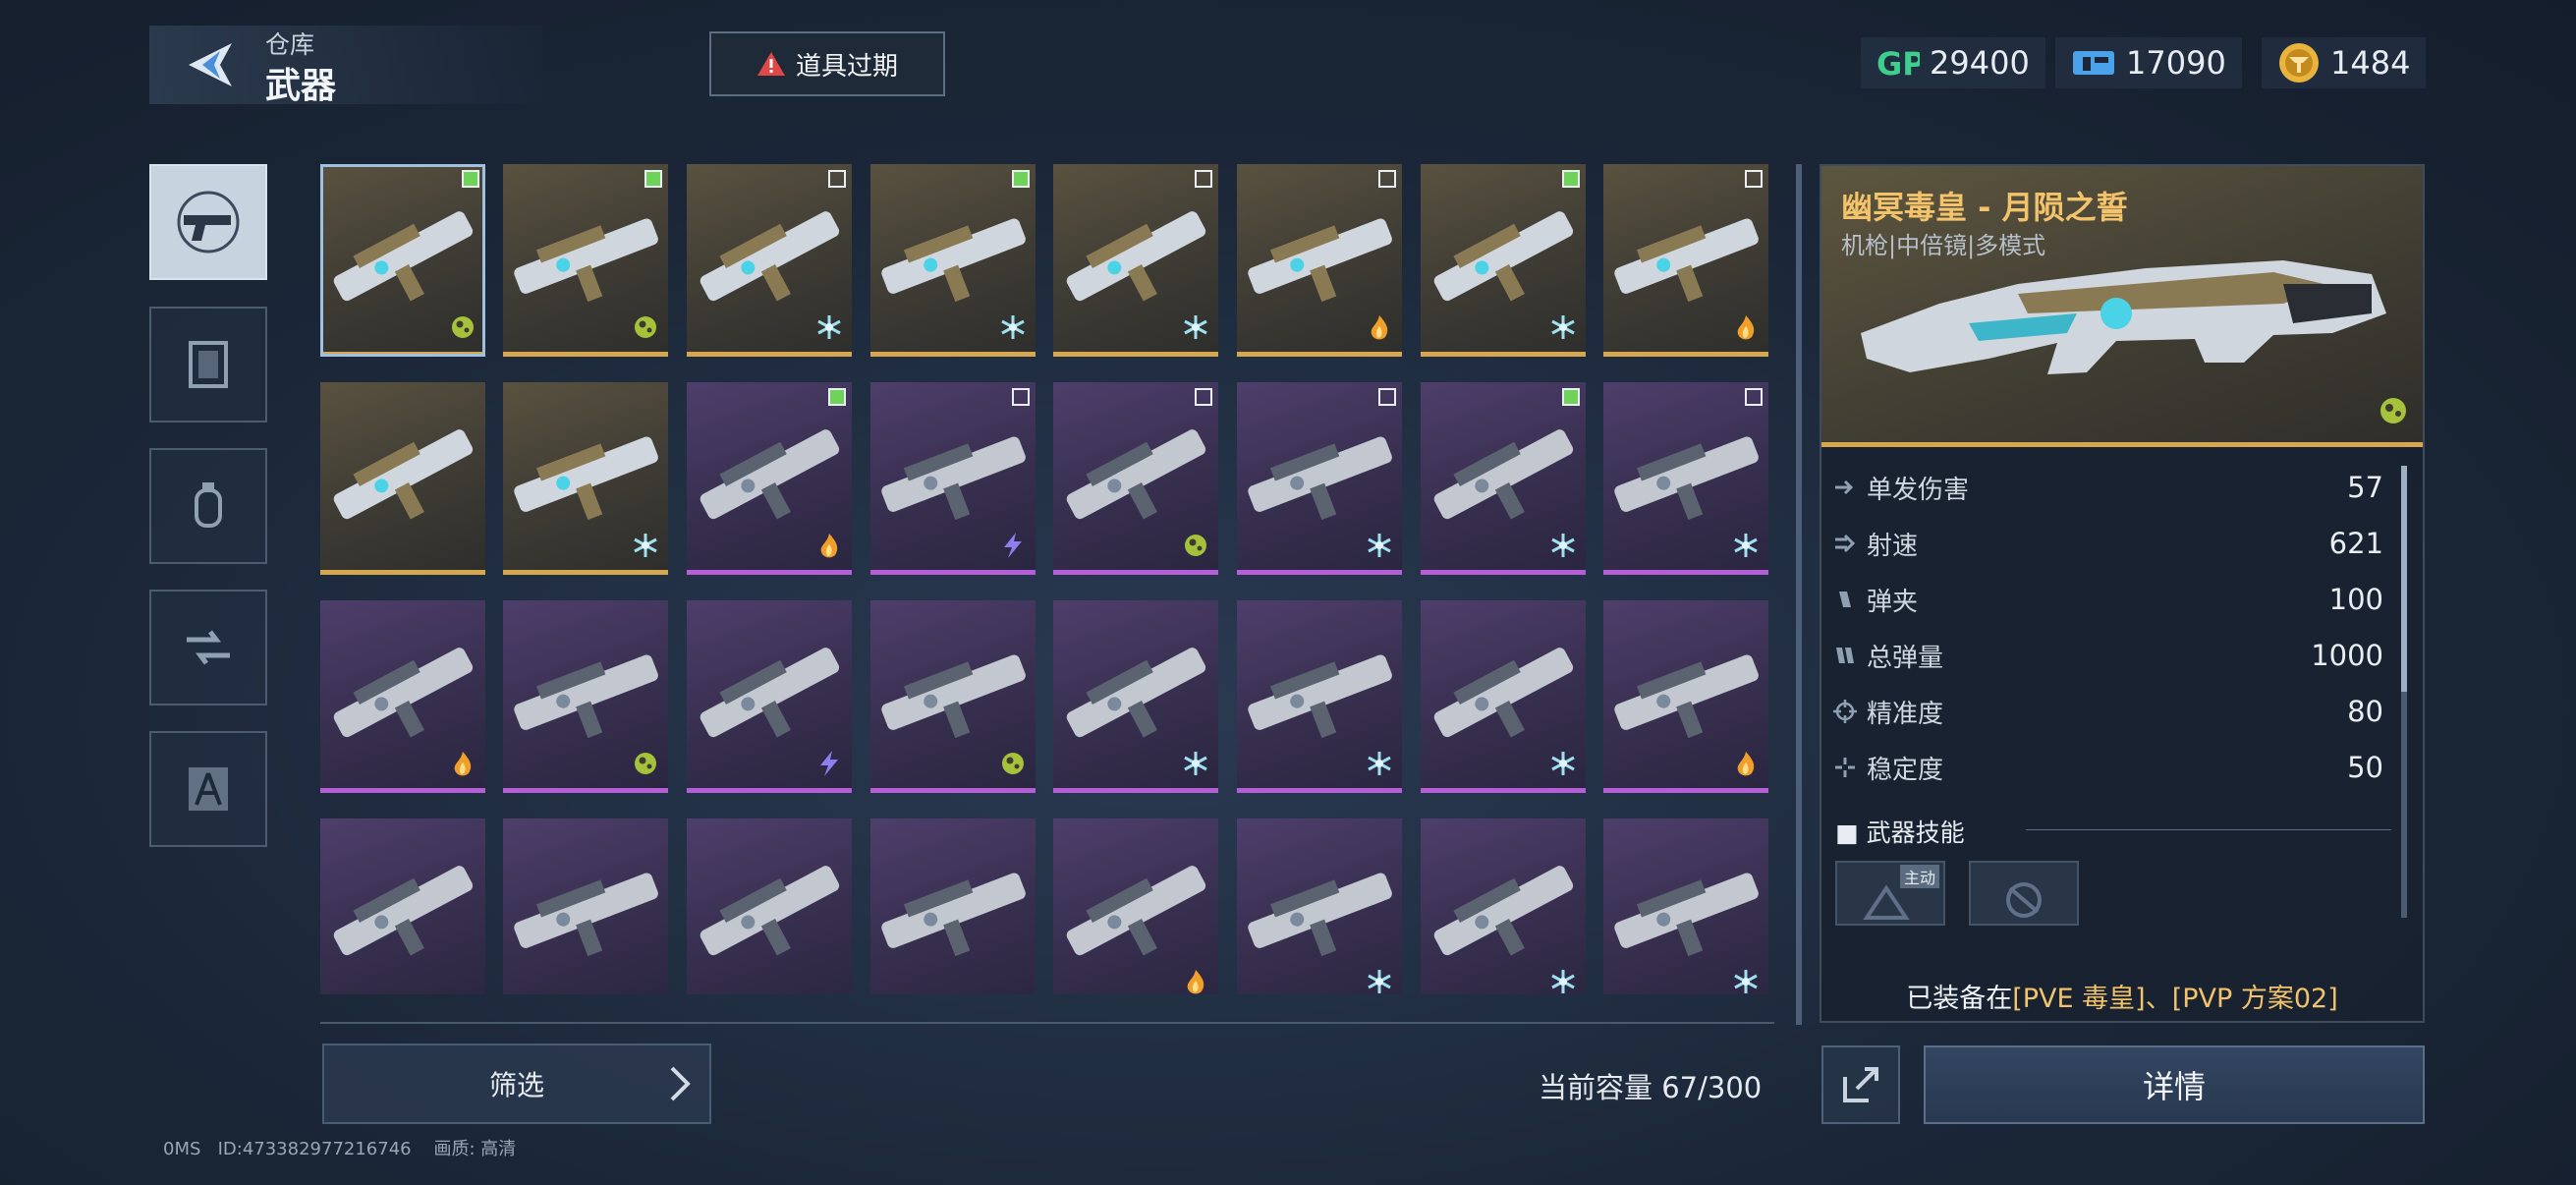 Image resolution: width=2576 pixels, height=1185 pixels. I want to click on equipped-loadouts: [PVE 毒皇]、[PVP 方案02], so click(2175, 999).